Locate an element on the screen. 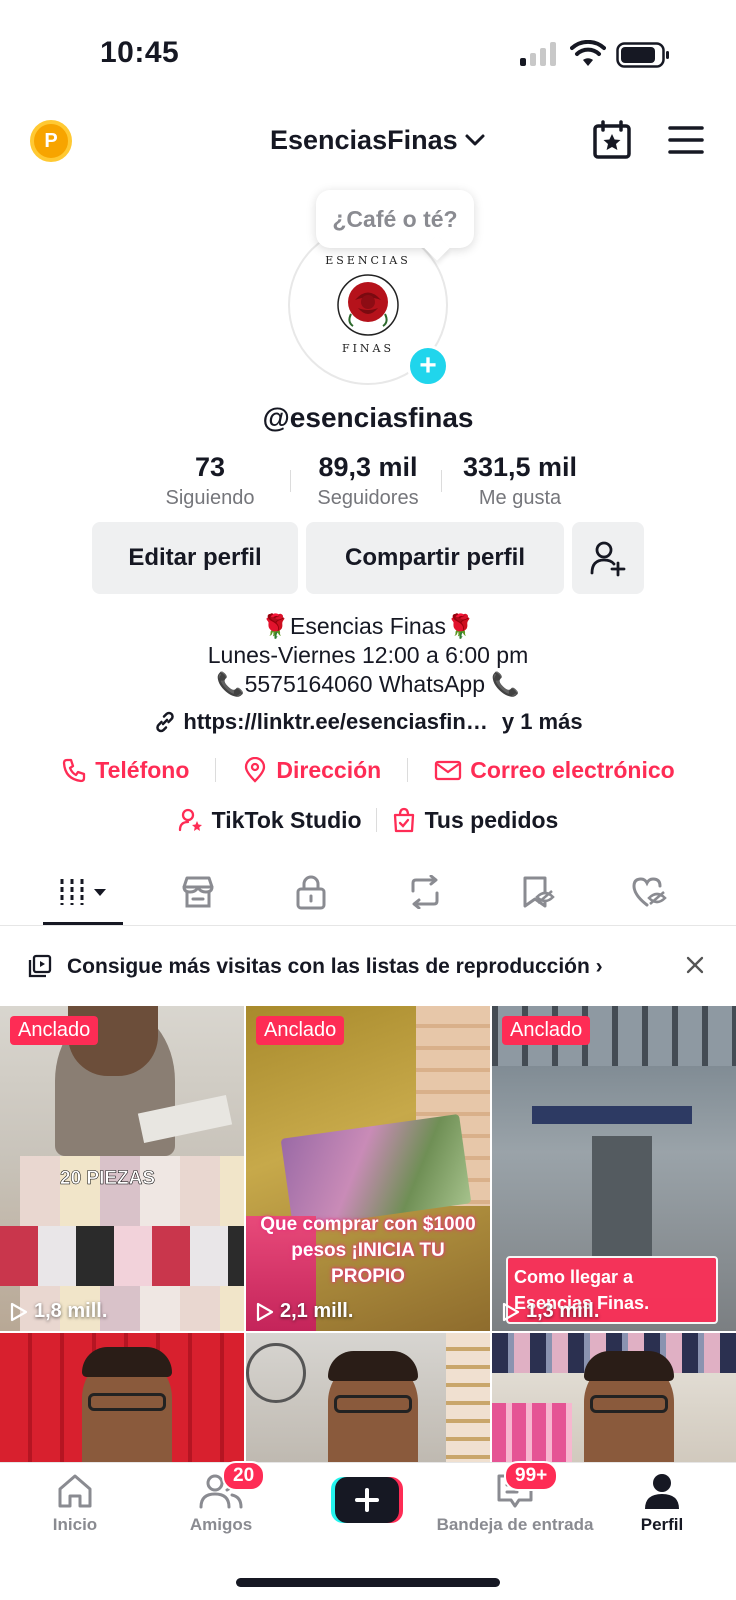 This screenshot has height=1600, width=736. tab-favorites is located at coordinates (538, 892).